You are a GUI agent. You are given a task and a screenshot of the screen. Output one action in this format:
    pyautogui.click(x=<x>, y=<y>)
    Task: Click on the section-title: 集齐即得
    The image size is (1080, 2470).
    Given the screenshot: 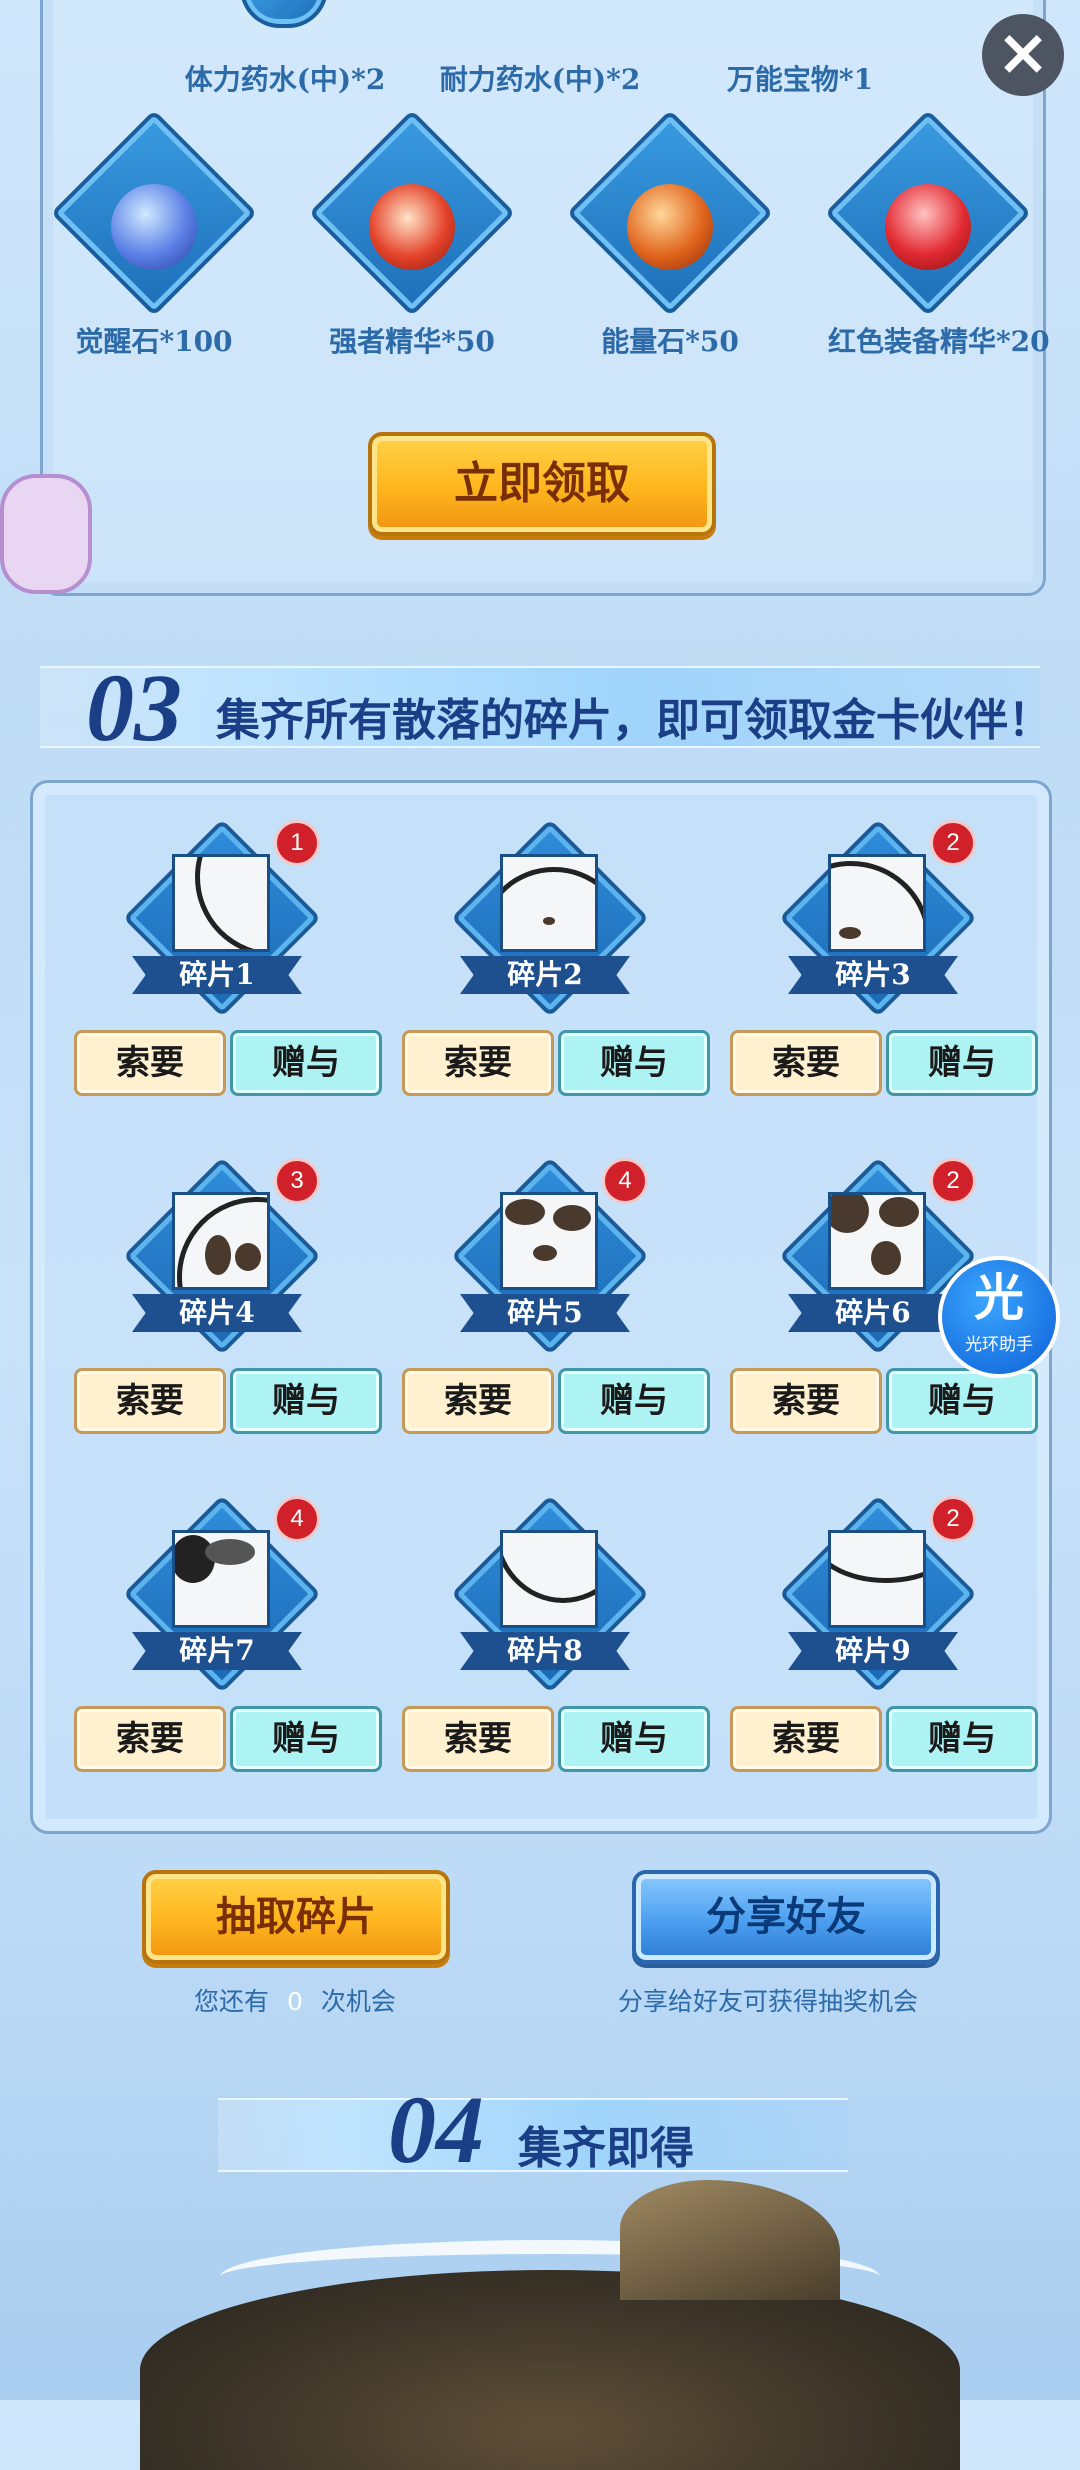 What is the action you would take?
    pyautogui.click(x=606, y=2148)
    